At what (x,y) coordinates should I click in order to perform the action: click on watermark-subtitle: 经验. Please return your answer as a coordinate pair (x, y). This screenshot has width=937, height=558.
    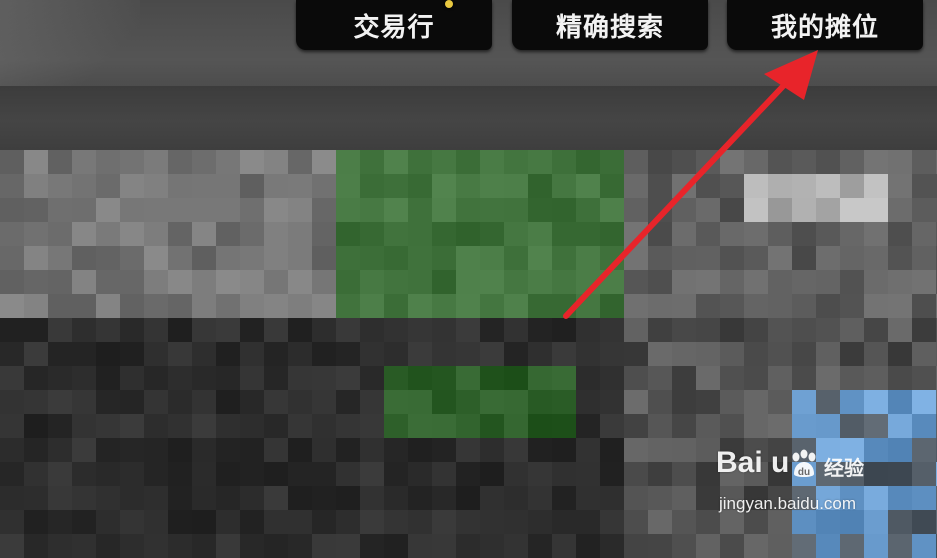
    Looking at the image, I should click on (844, 468).